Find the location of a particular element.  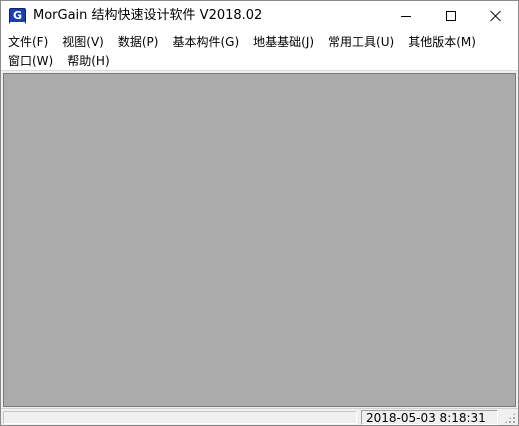

status-datetime: 2018-05-03 8:18:31 is located at coordinates (429, 417).